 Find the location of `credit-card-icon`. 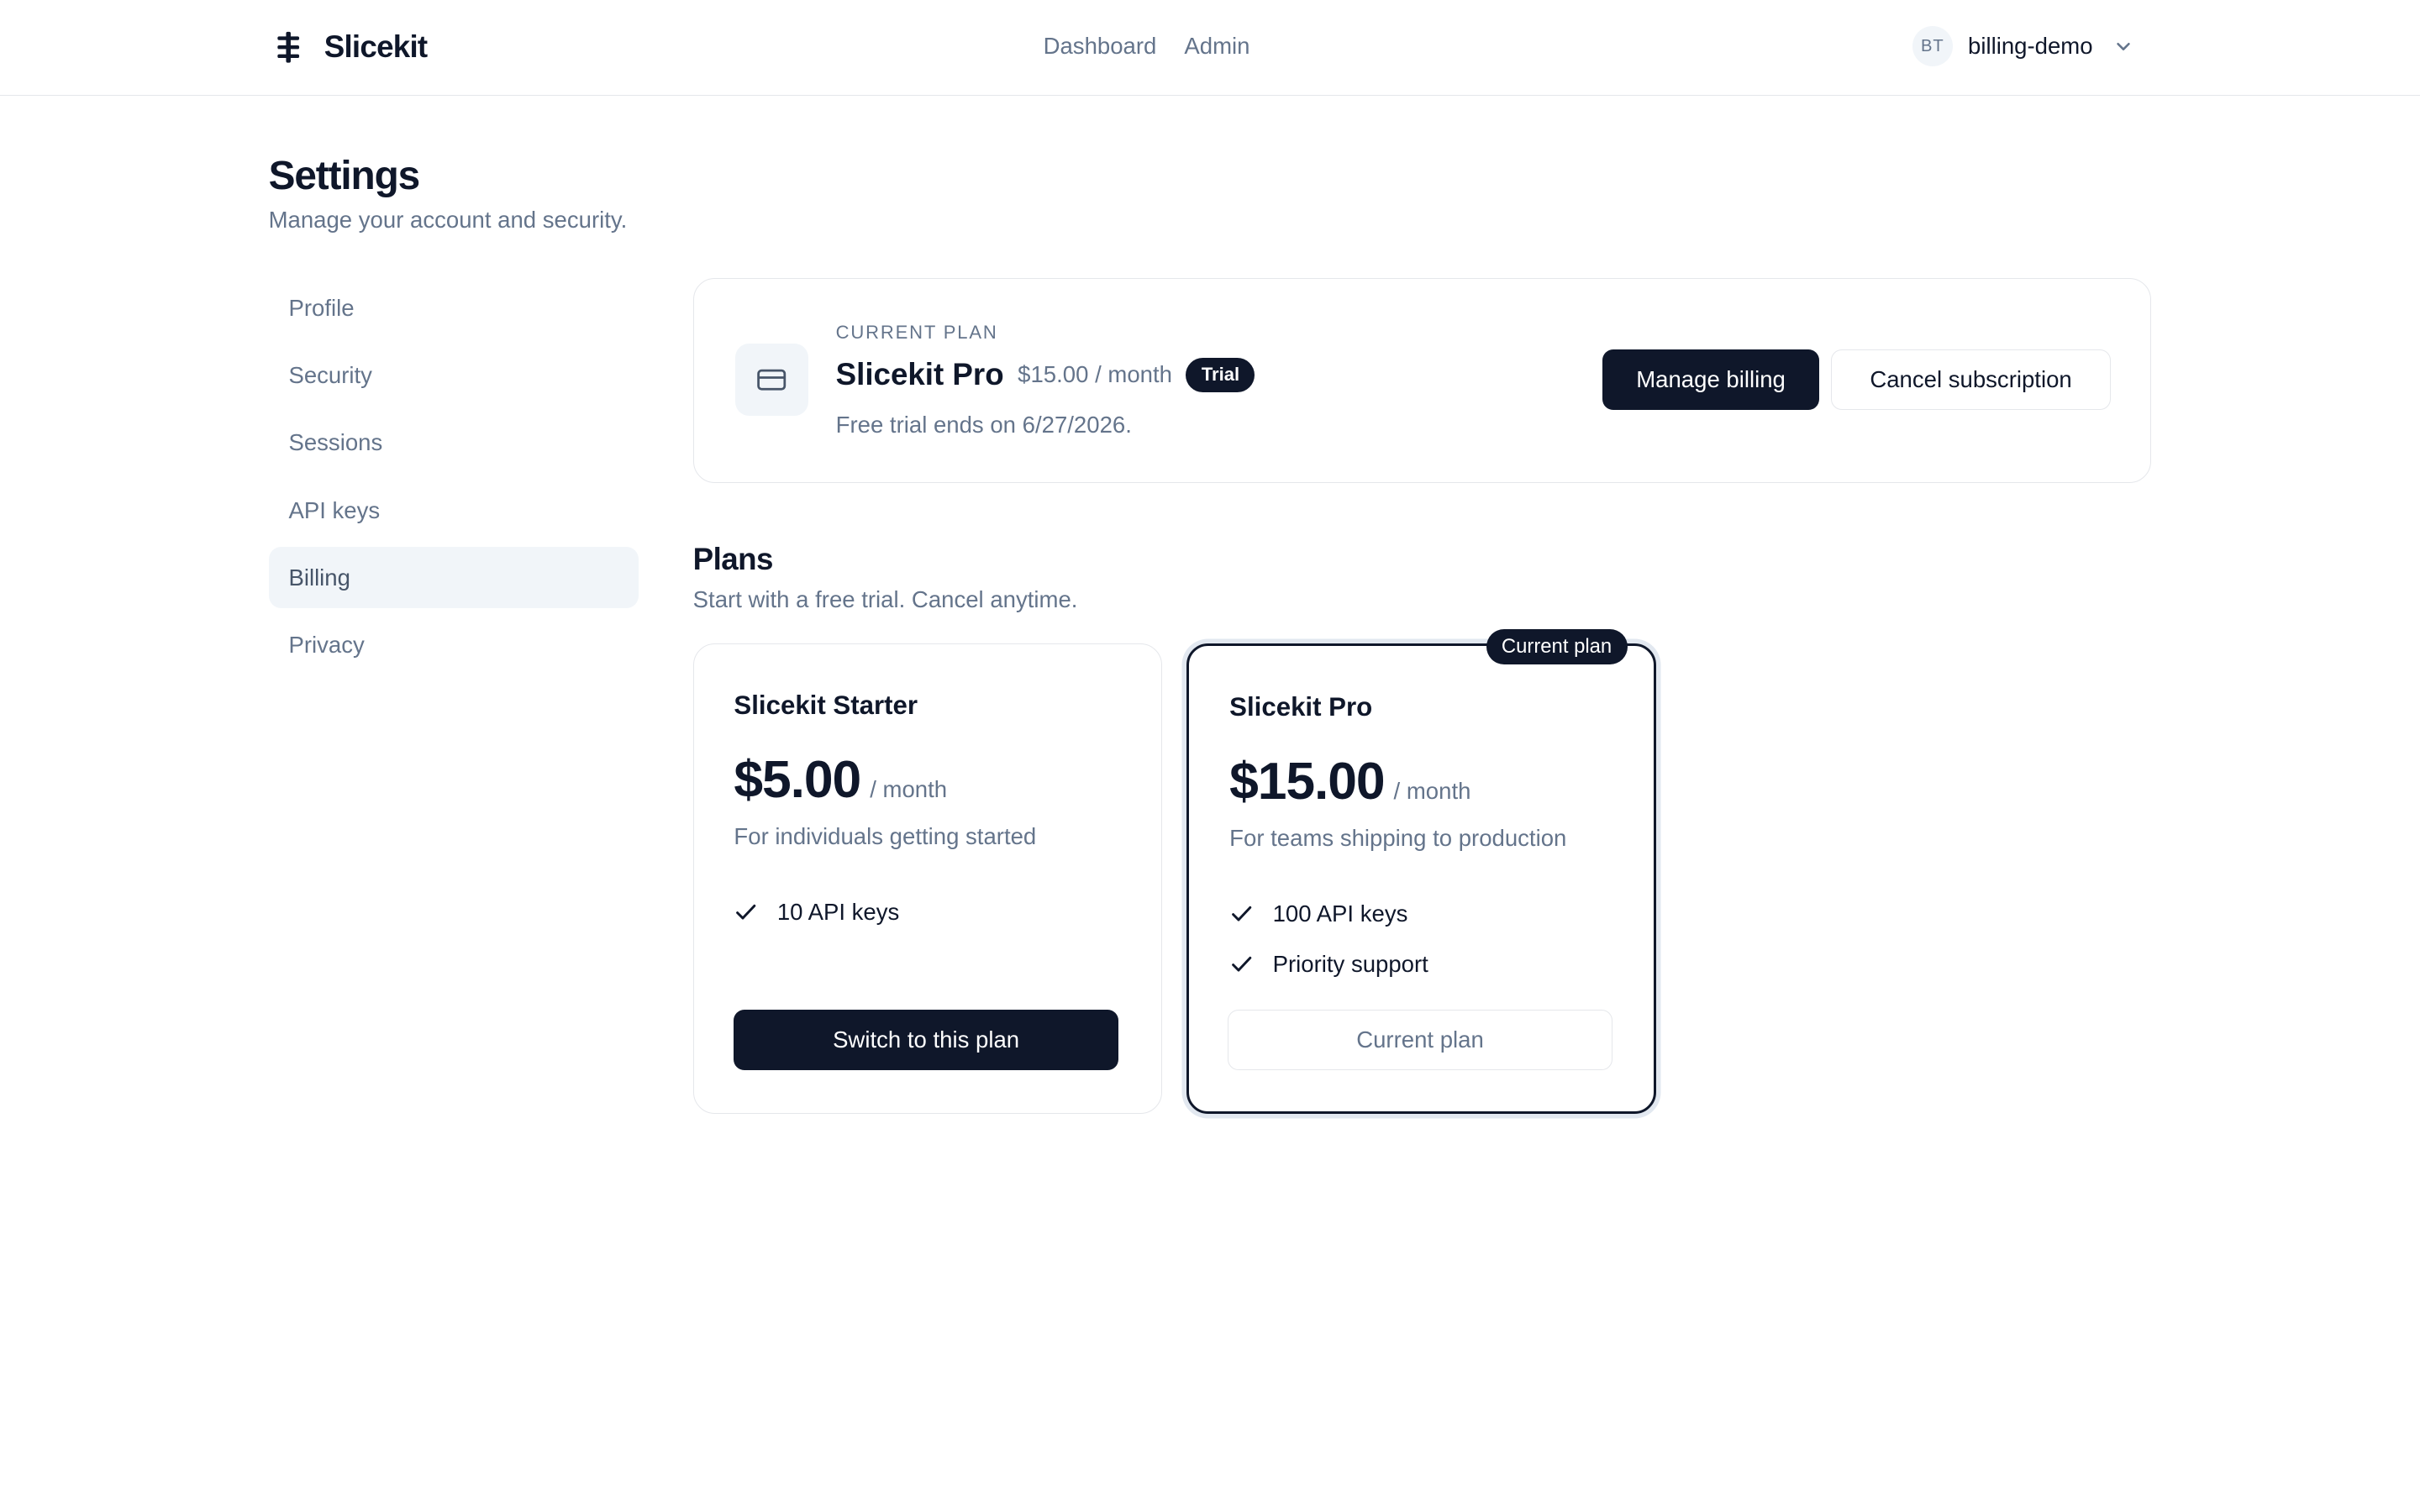

credit-card-icon is located at coordinates (771, 380).